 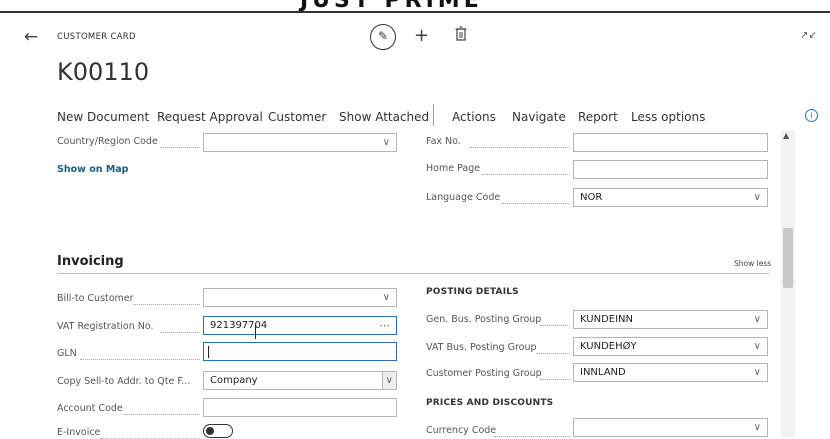 I want to click on country-region-code-label: Country/Region Code, so click(x=107, y=141).